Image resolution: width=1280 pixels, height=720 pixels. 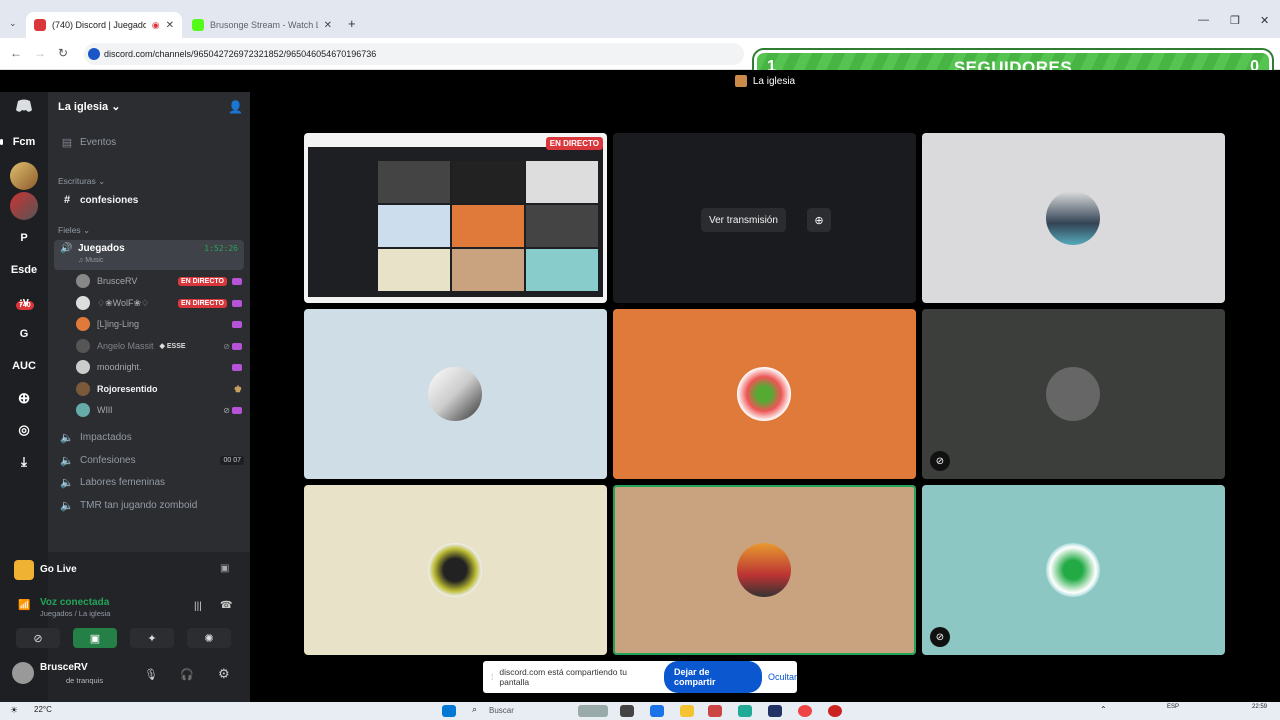 What do you see at coordinates (262, 25) in the screenshot?
I see `tab-kick: Brusonge Stream - Watch Live ✕` at bounding box center [262, 25].